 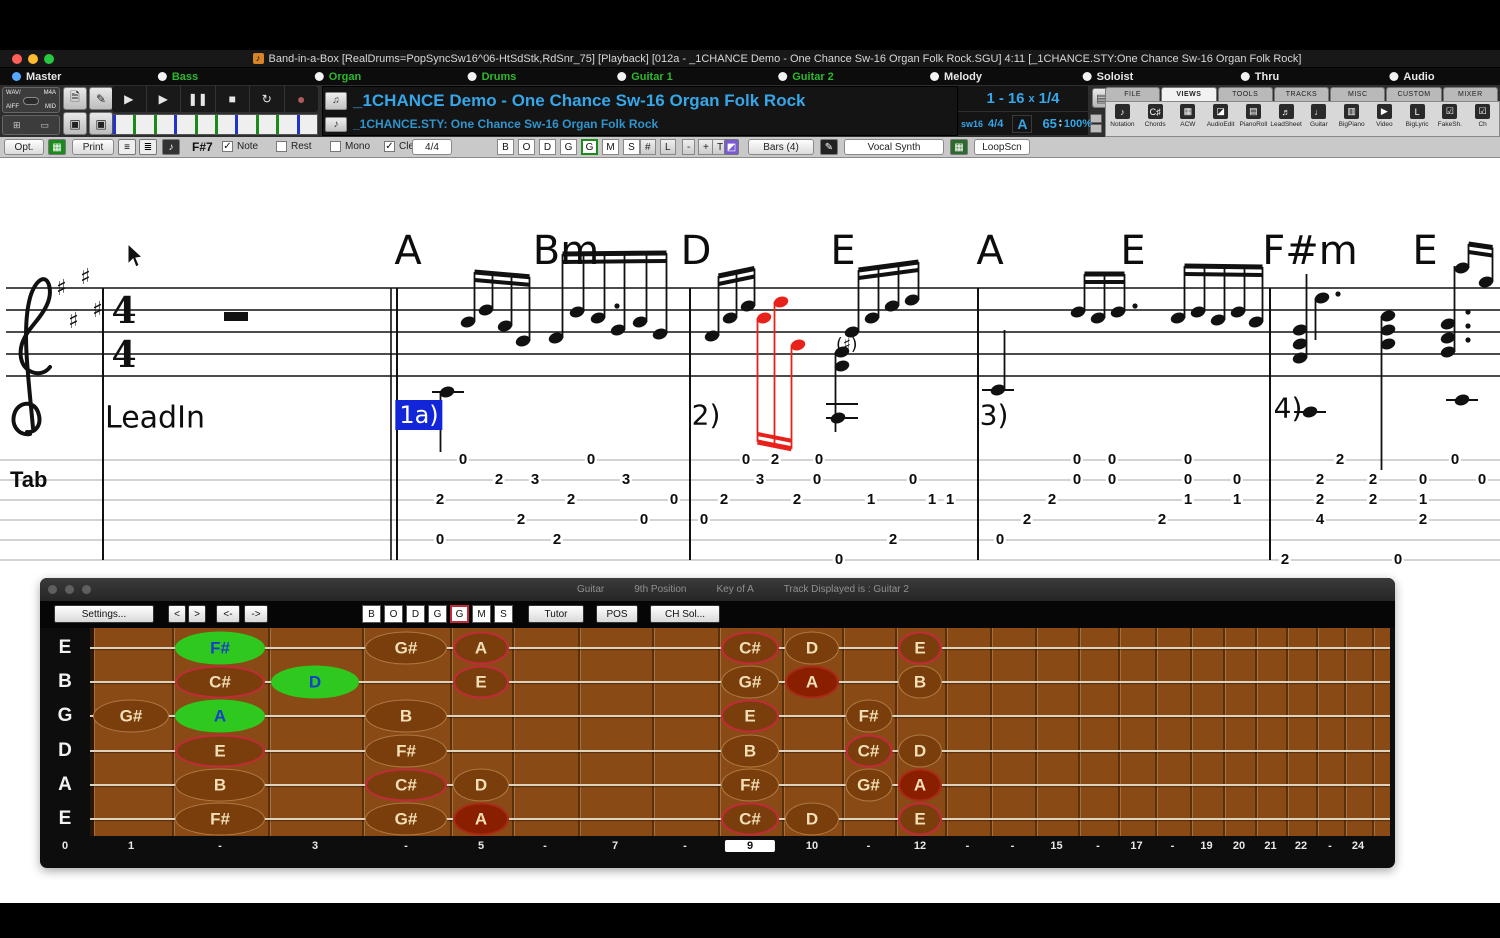 What do you see at coordinates (406, 751) in the screenshot?
I see `fret-note-fs-s3-f4: F#` at bounding box center [406, 751].